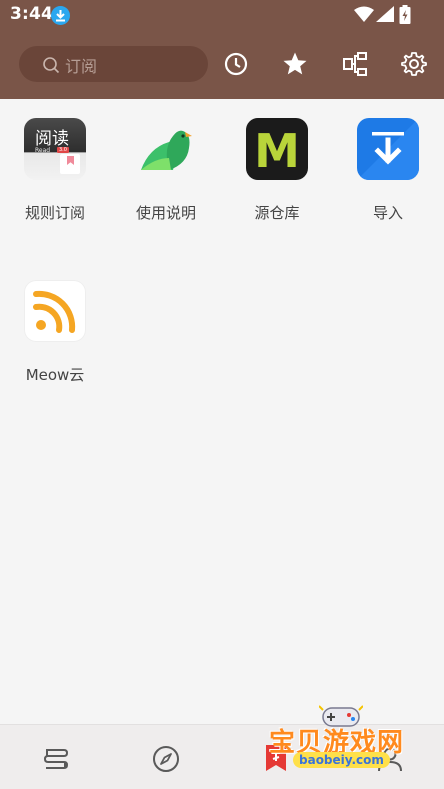 The width and height of the screenshot is (444, 789). I want to click on source-item-meow: Meow云, so click(55, 332).